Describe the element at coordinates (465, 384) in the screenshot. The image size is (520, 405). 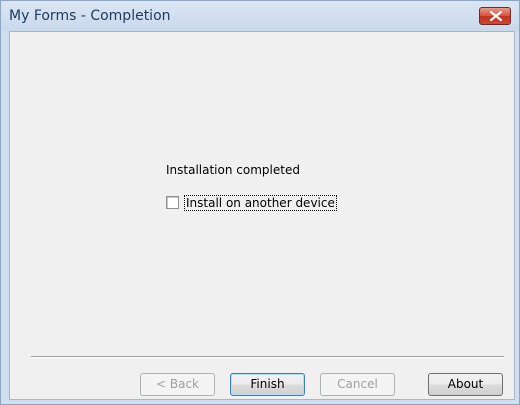
I see `about-button: About` at that location.